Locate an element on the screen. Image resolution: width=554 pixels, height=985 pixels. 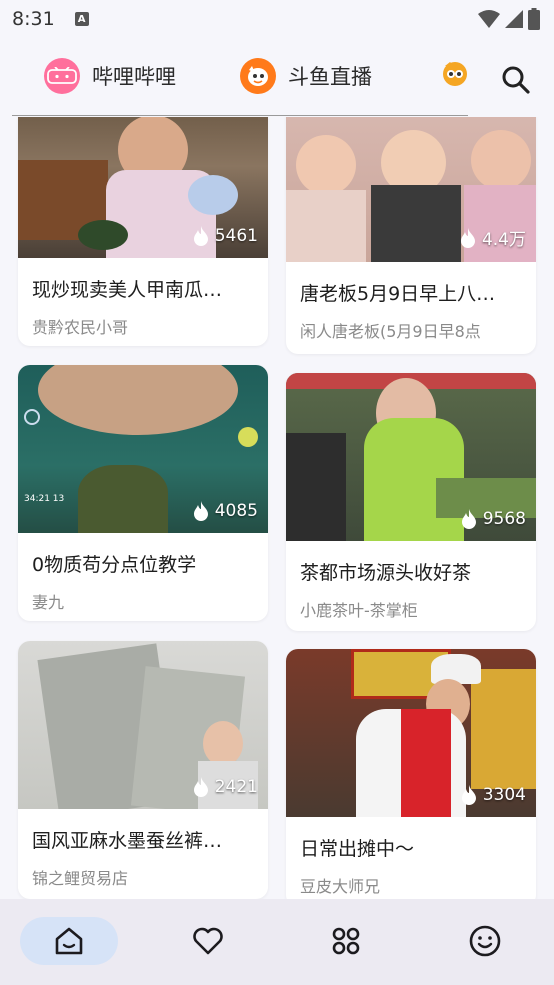
video-title: 日常出摊中～ is located at coordinates (357, 849).